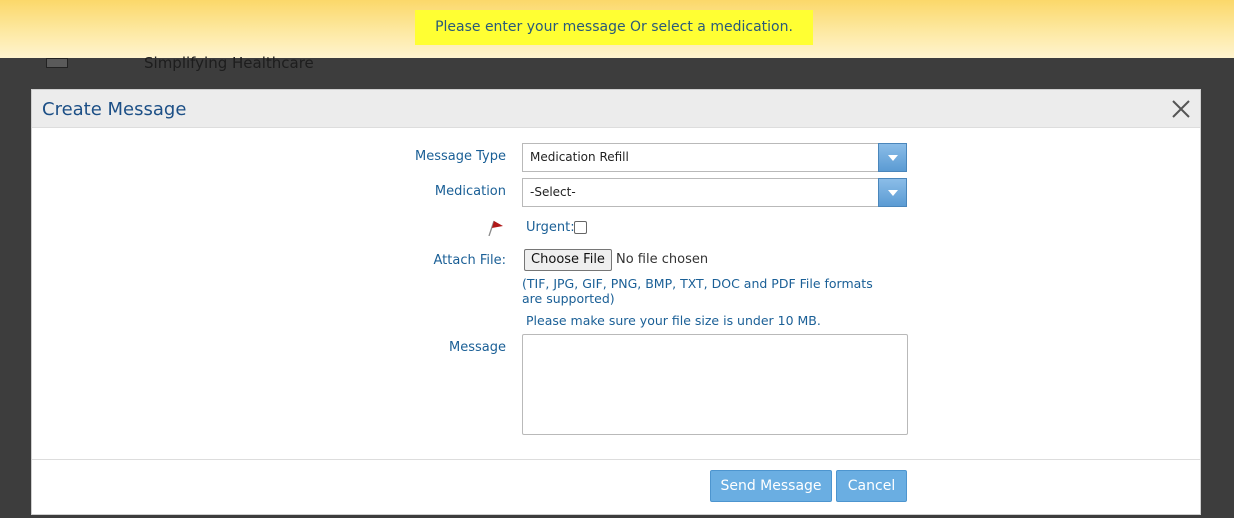 This screenshot has height=518, width=1234. Describe the element at coordinates (1181, 109) in the screenshot. I see `close-icon` at that location.